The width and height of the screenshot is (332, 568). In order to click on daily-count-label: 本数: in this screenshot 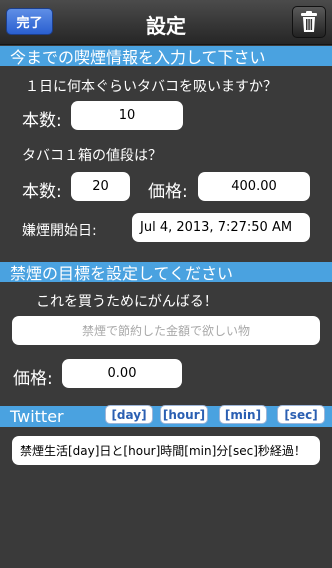, I will do `click(42, 121)`.